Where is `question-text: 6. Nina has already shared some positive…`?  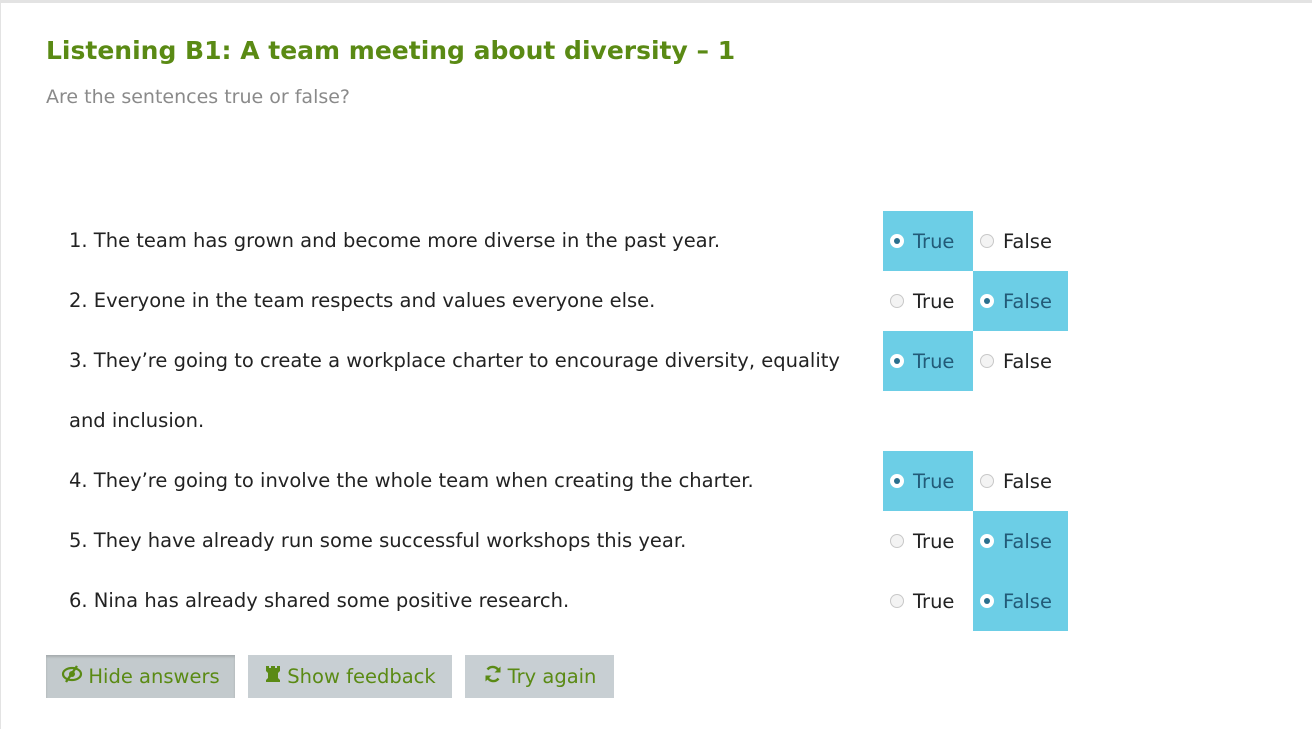
question-text: 6. Nina has already shared some positive… is located at coordinates (319, 600).